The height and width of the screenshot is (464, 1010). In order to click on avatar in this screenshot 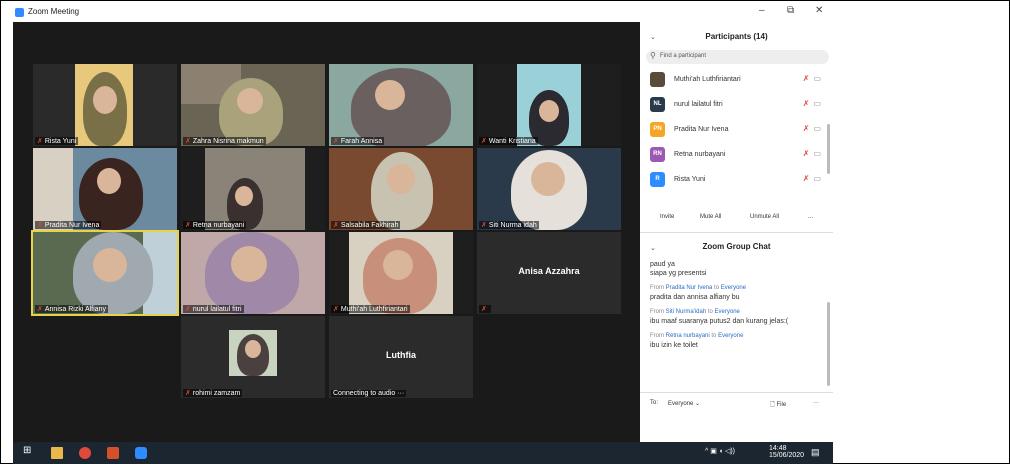, I will do `click(657, 79)`.